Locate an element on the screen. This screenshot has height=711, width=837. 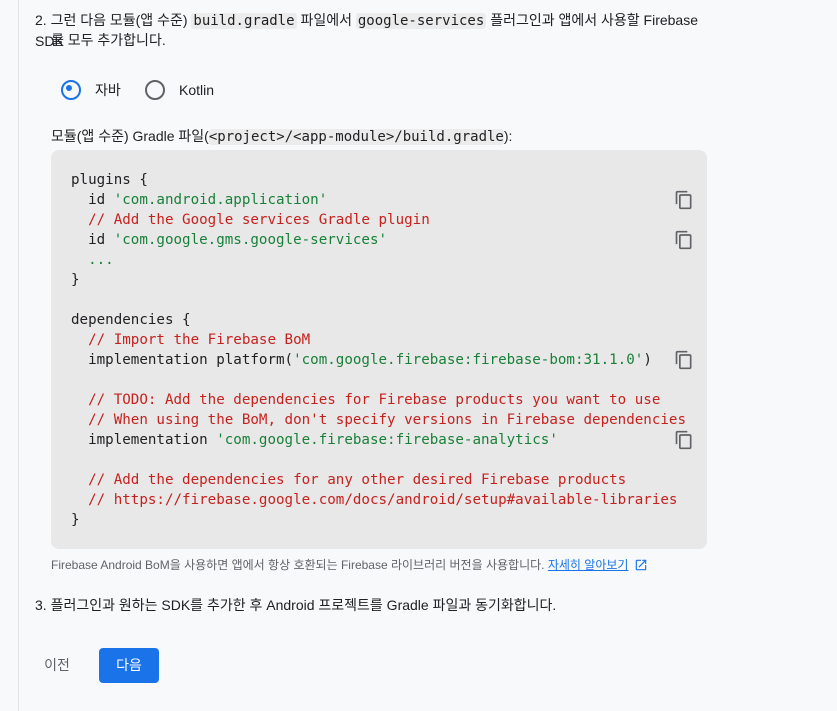
step-2-instruction-line2: 를 모두 추가합니다. is located at coordinates (108, 40).